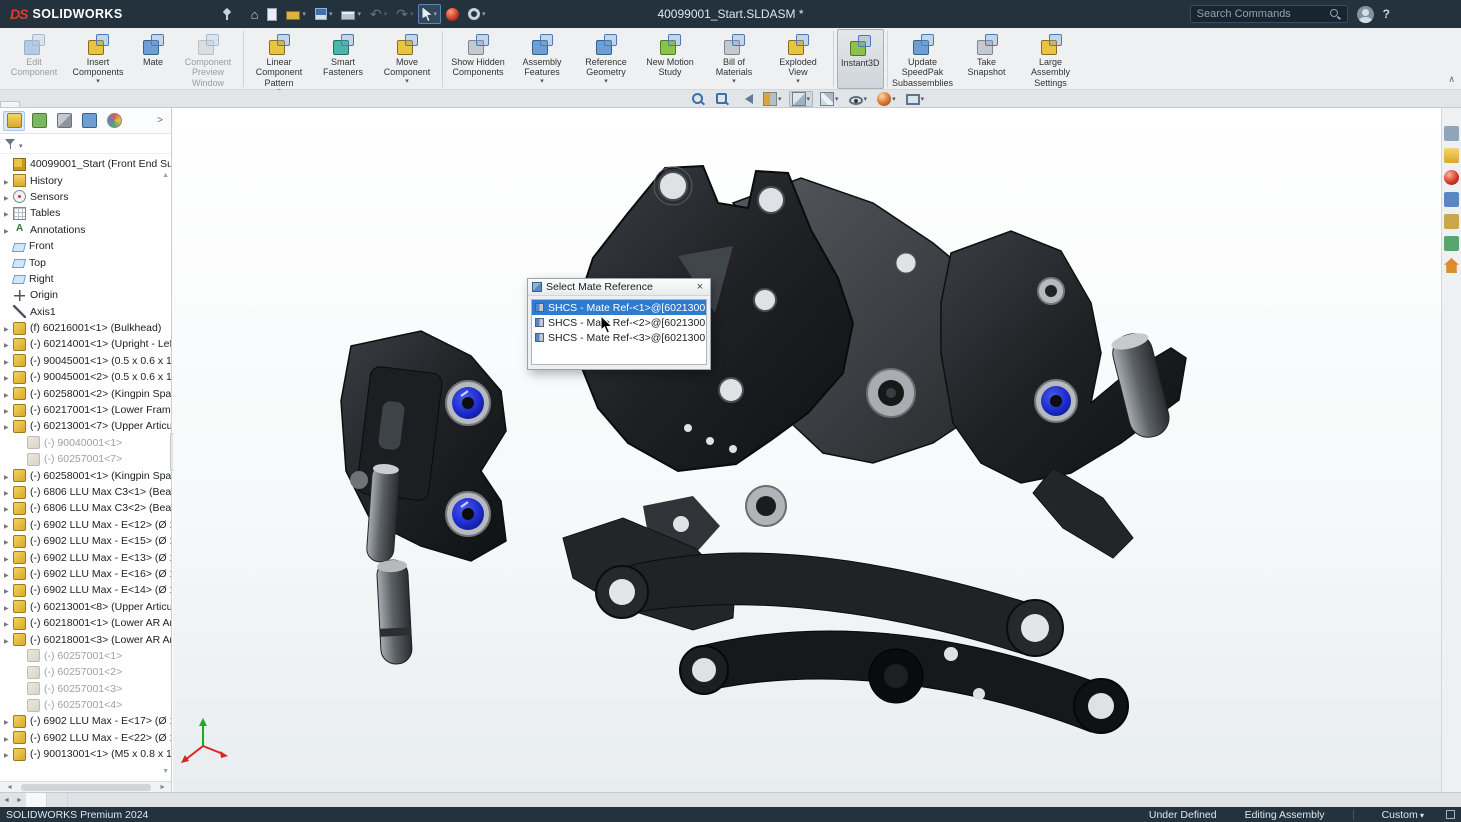 This screenshot has width=1461, height=822. I want to click on rebuild-button, so click(452, 14).